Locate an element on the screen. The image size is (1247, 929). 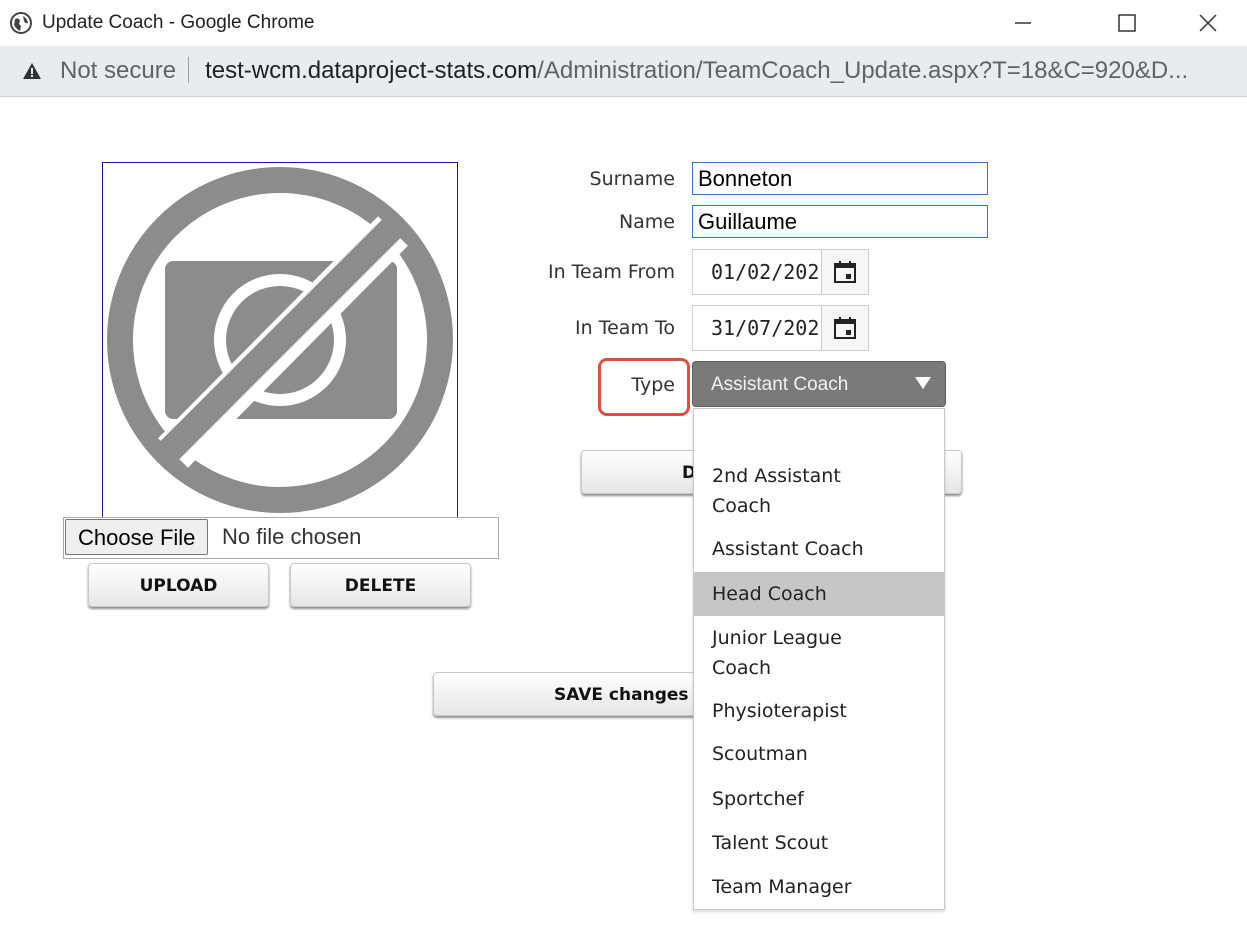
close-icon is located at coordinates (1208, 23).